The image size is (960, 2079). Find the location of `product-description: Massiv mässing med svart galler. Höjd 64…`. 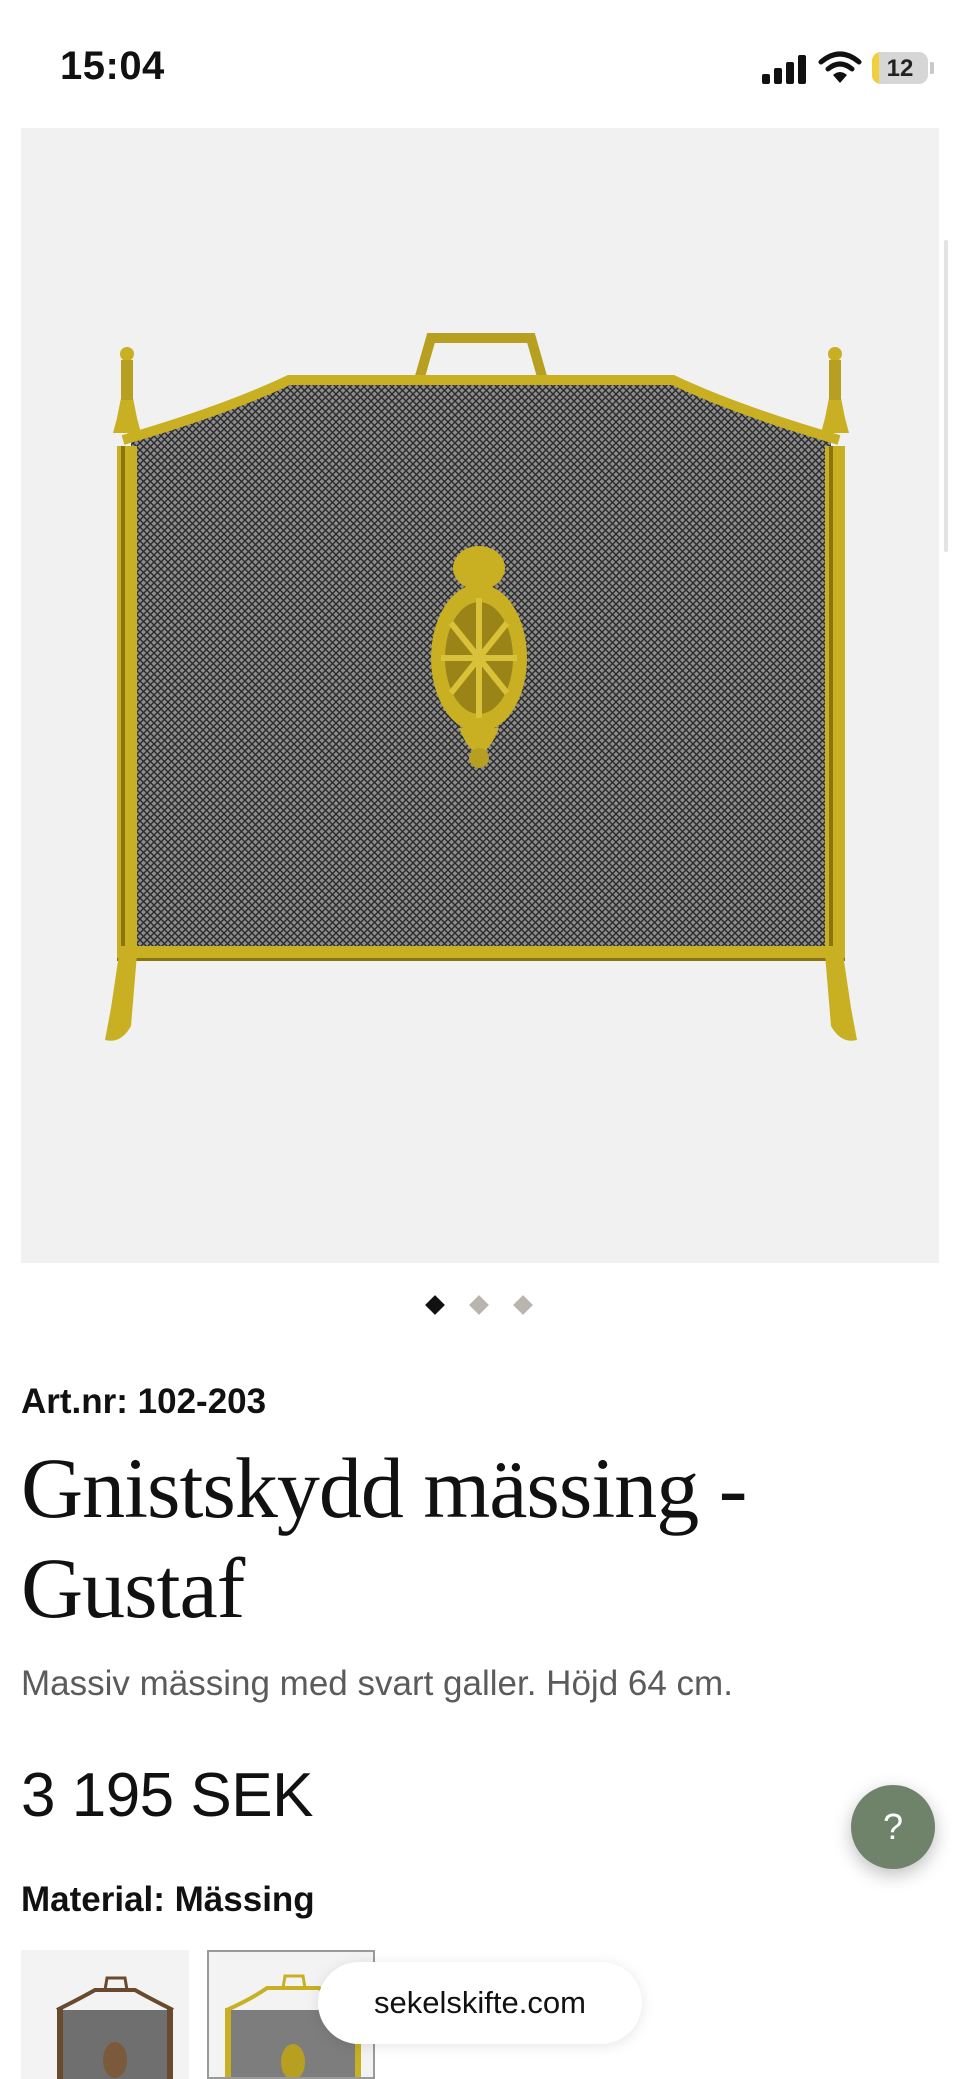

product-description: Massiv mässing med svart galler. Höjd 64… is located at coordinates (377, 1683).